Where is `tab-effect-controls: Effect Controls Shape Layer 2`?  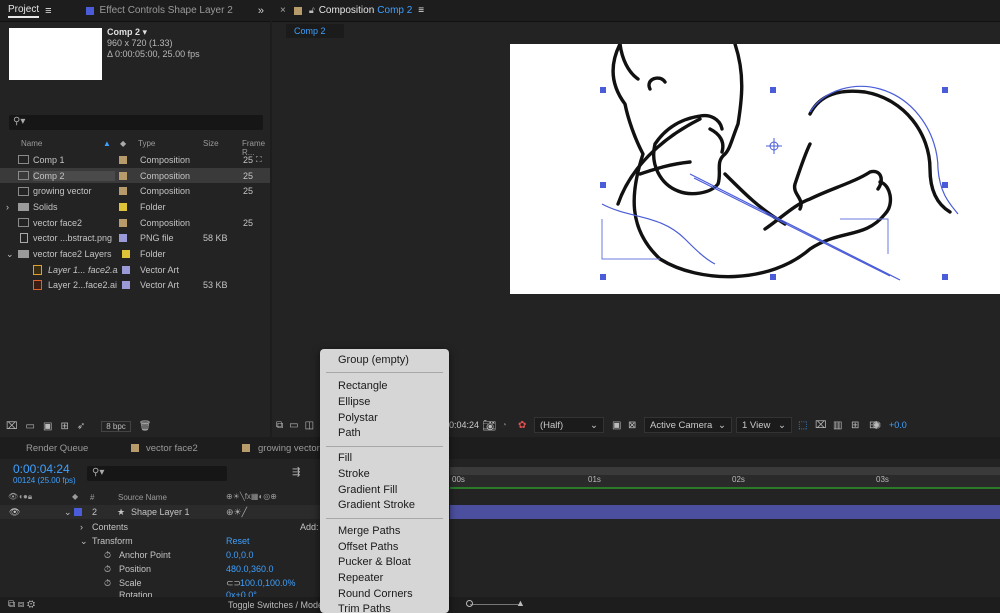
tab-effect-controls: Effect Controls Shape Layer 2 is located at coordinates (159, 11).